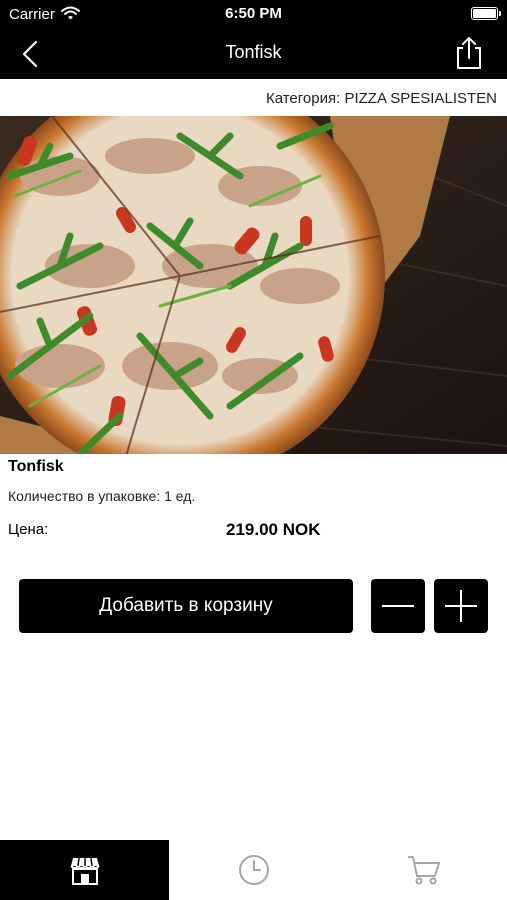  Describe the element at coordinates (36, 466) in the screenshot. I see `product-name: Tonfisk` at that location.